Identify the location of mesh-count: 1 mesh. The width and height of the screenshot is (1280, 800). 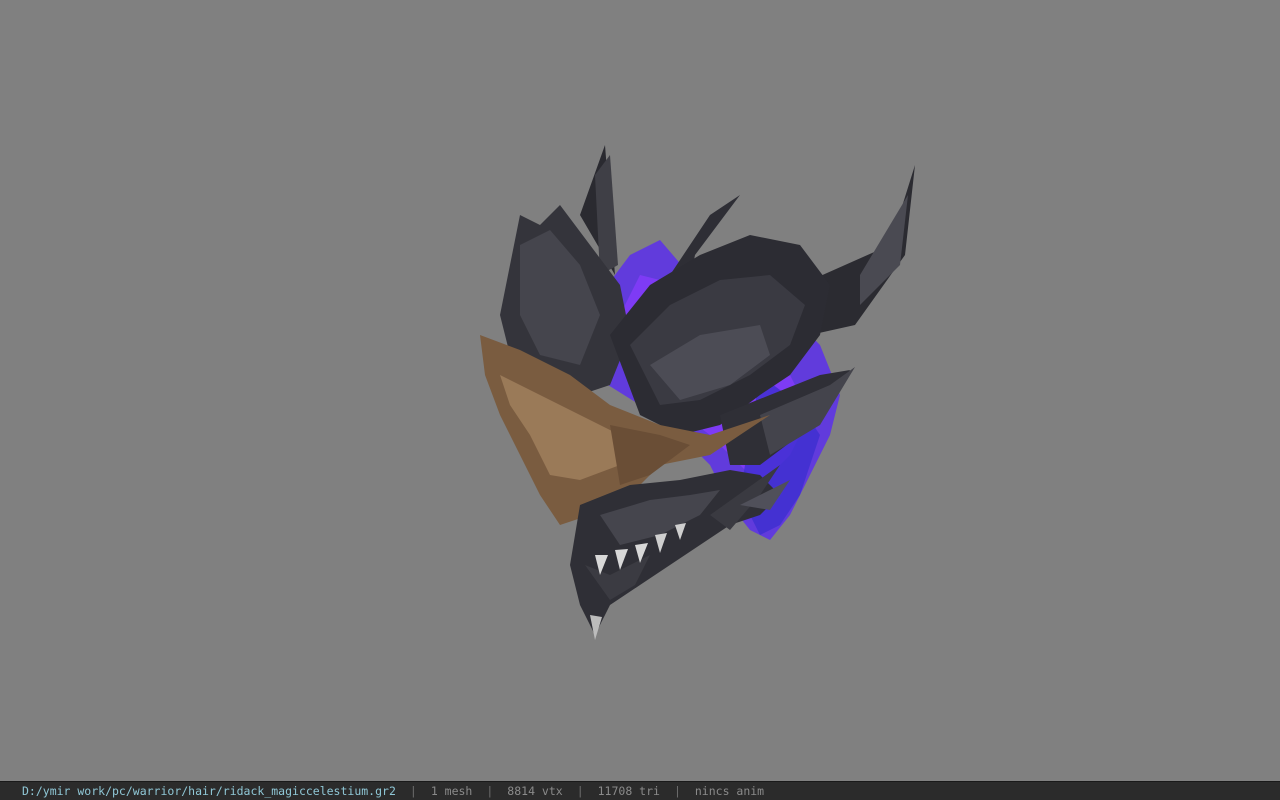
(451, 791).